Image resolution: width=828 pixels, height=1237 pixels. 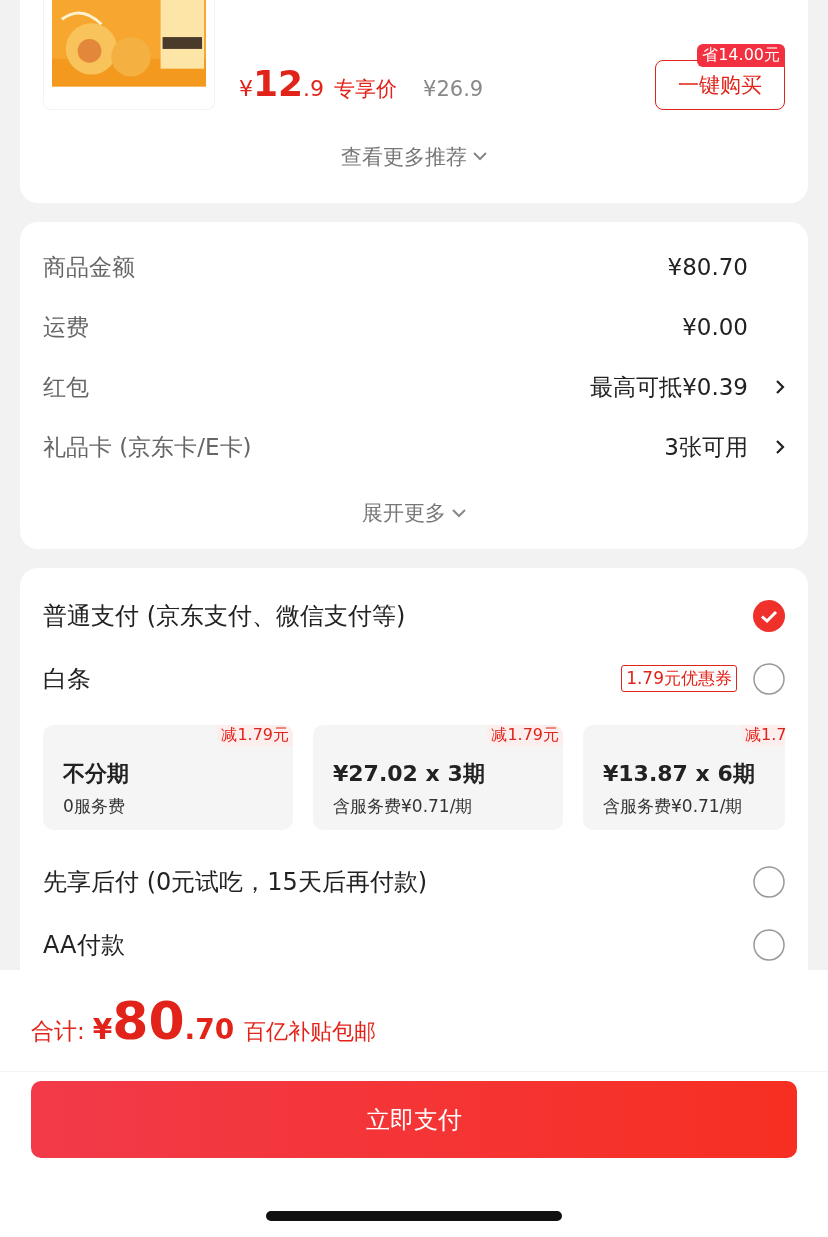 What do you see at coordinates (314, 88) in the screenshot?
I see `price-decimal: .9` at bounding box center [314, 88].